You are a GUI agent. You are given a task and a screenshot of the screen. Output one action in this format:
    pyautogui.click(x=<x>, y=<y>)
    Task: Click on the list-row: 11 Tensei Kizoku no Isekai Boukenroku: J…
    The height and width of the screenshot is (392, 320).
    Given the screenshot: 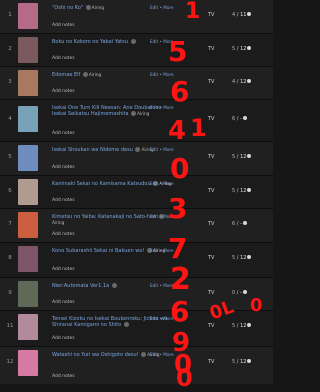 What is the action you would take?
    pyautogui.click(x=136, y=329)
    